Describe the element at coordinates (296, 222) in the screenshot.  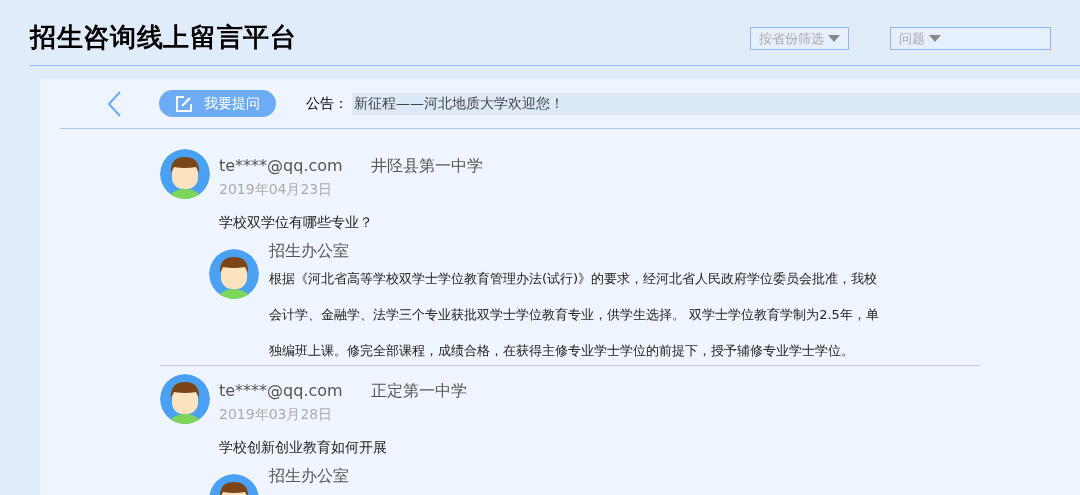
I see `question-text: 学校双学位有哪些专业？` at that location.